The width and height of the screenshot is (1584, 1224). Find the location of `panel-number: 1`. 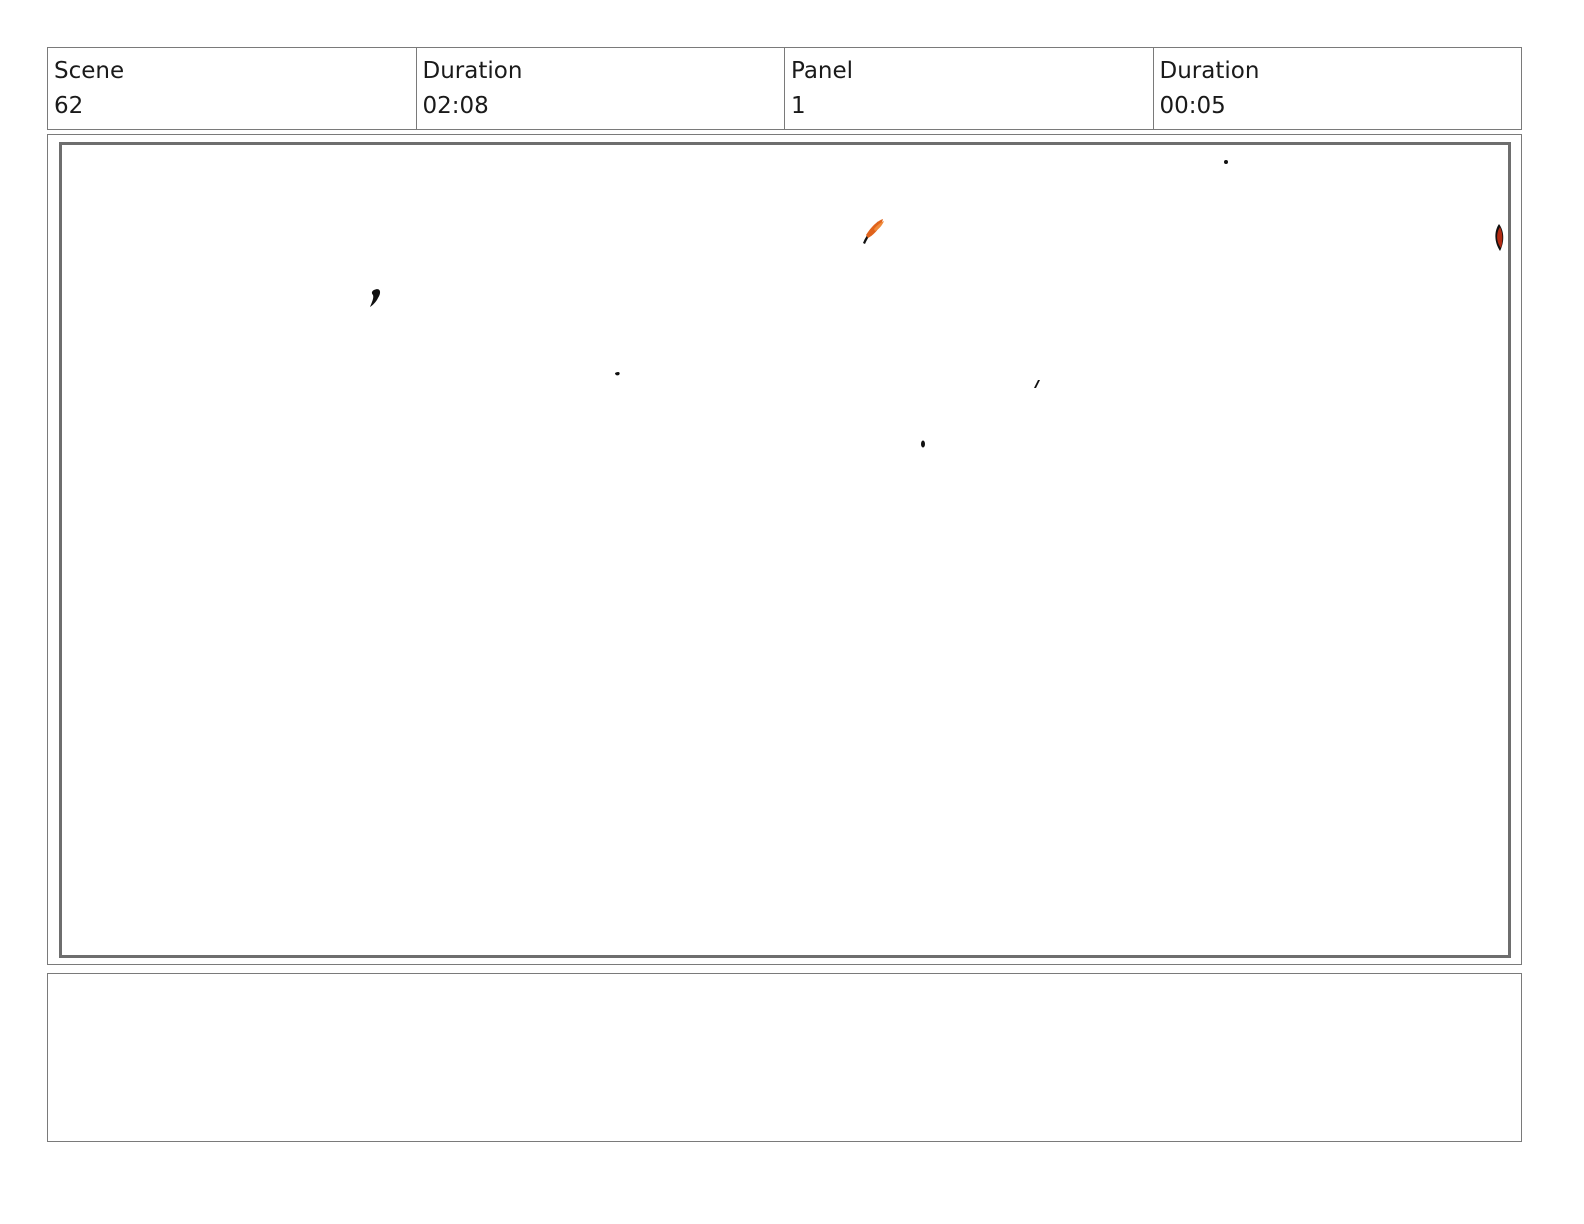

panel-number: 1 is located at coordinates (798, 106).